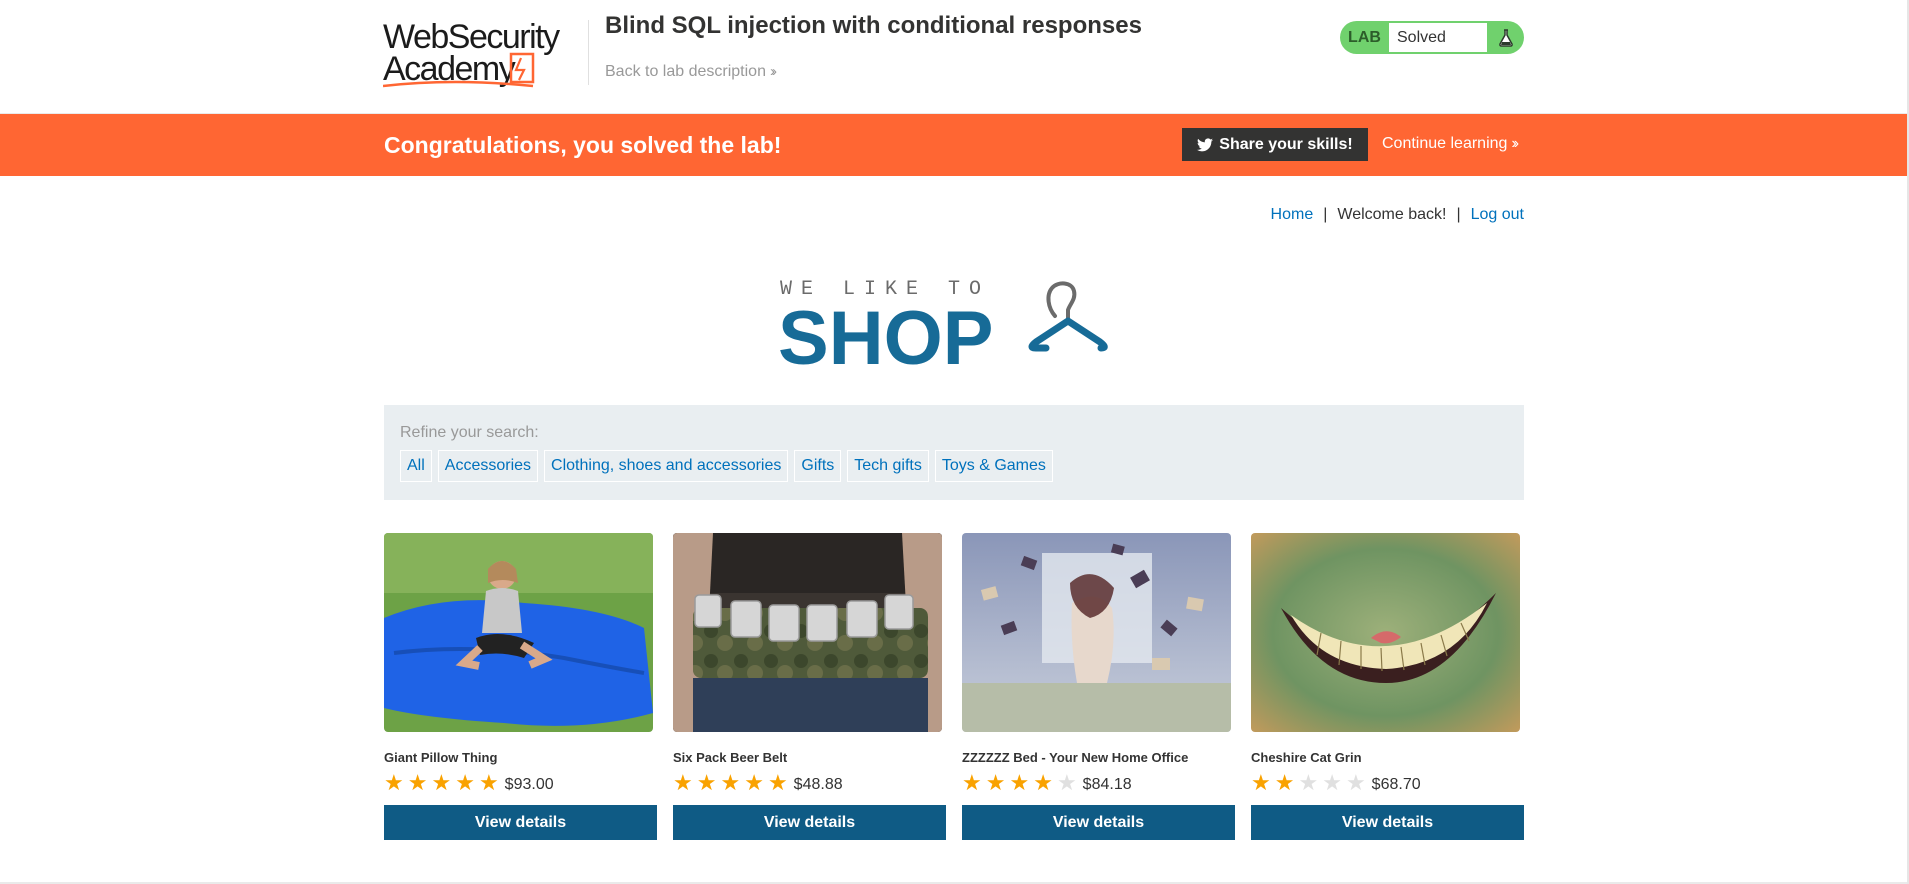  I want to click on product-rating-row: ★ ★ ★ ★ ★ $48.88, so click(809, 783).